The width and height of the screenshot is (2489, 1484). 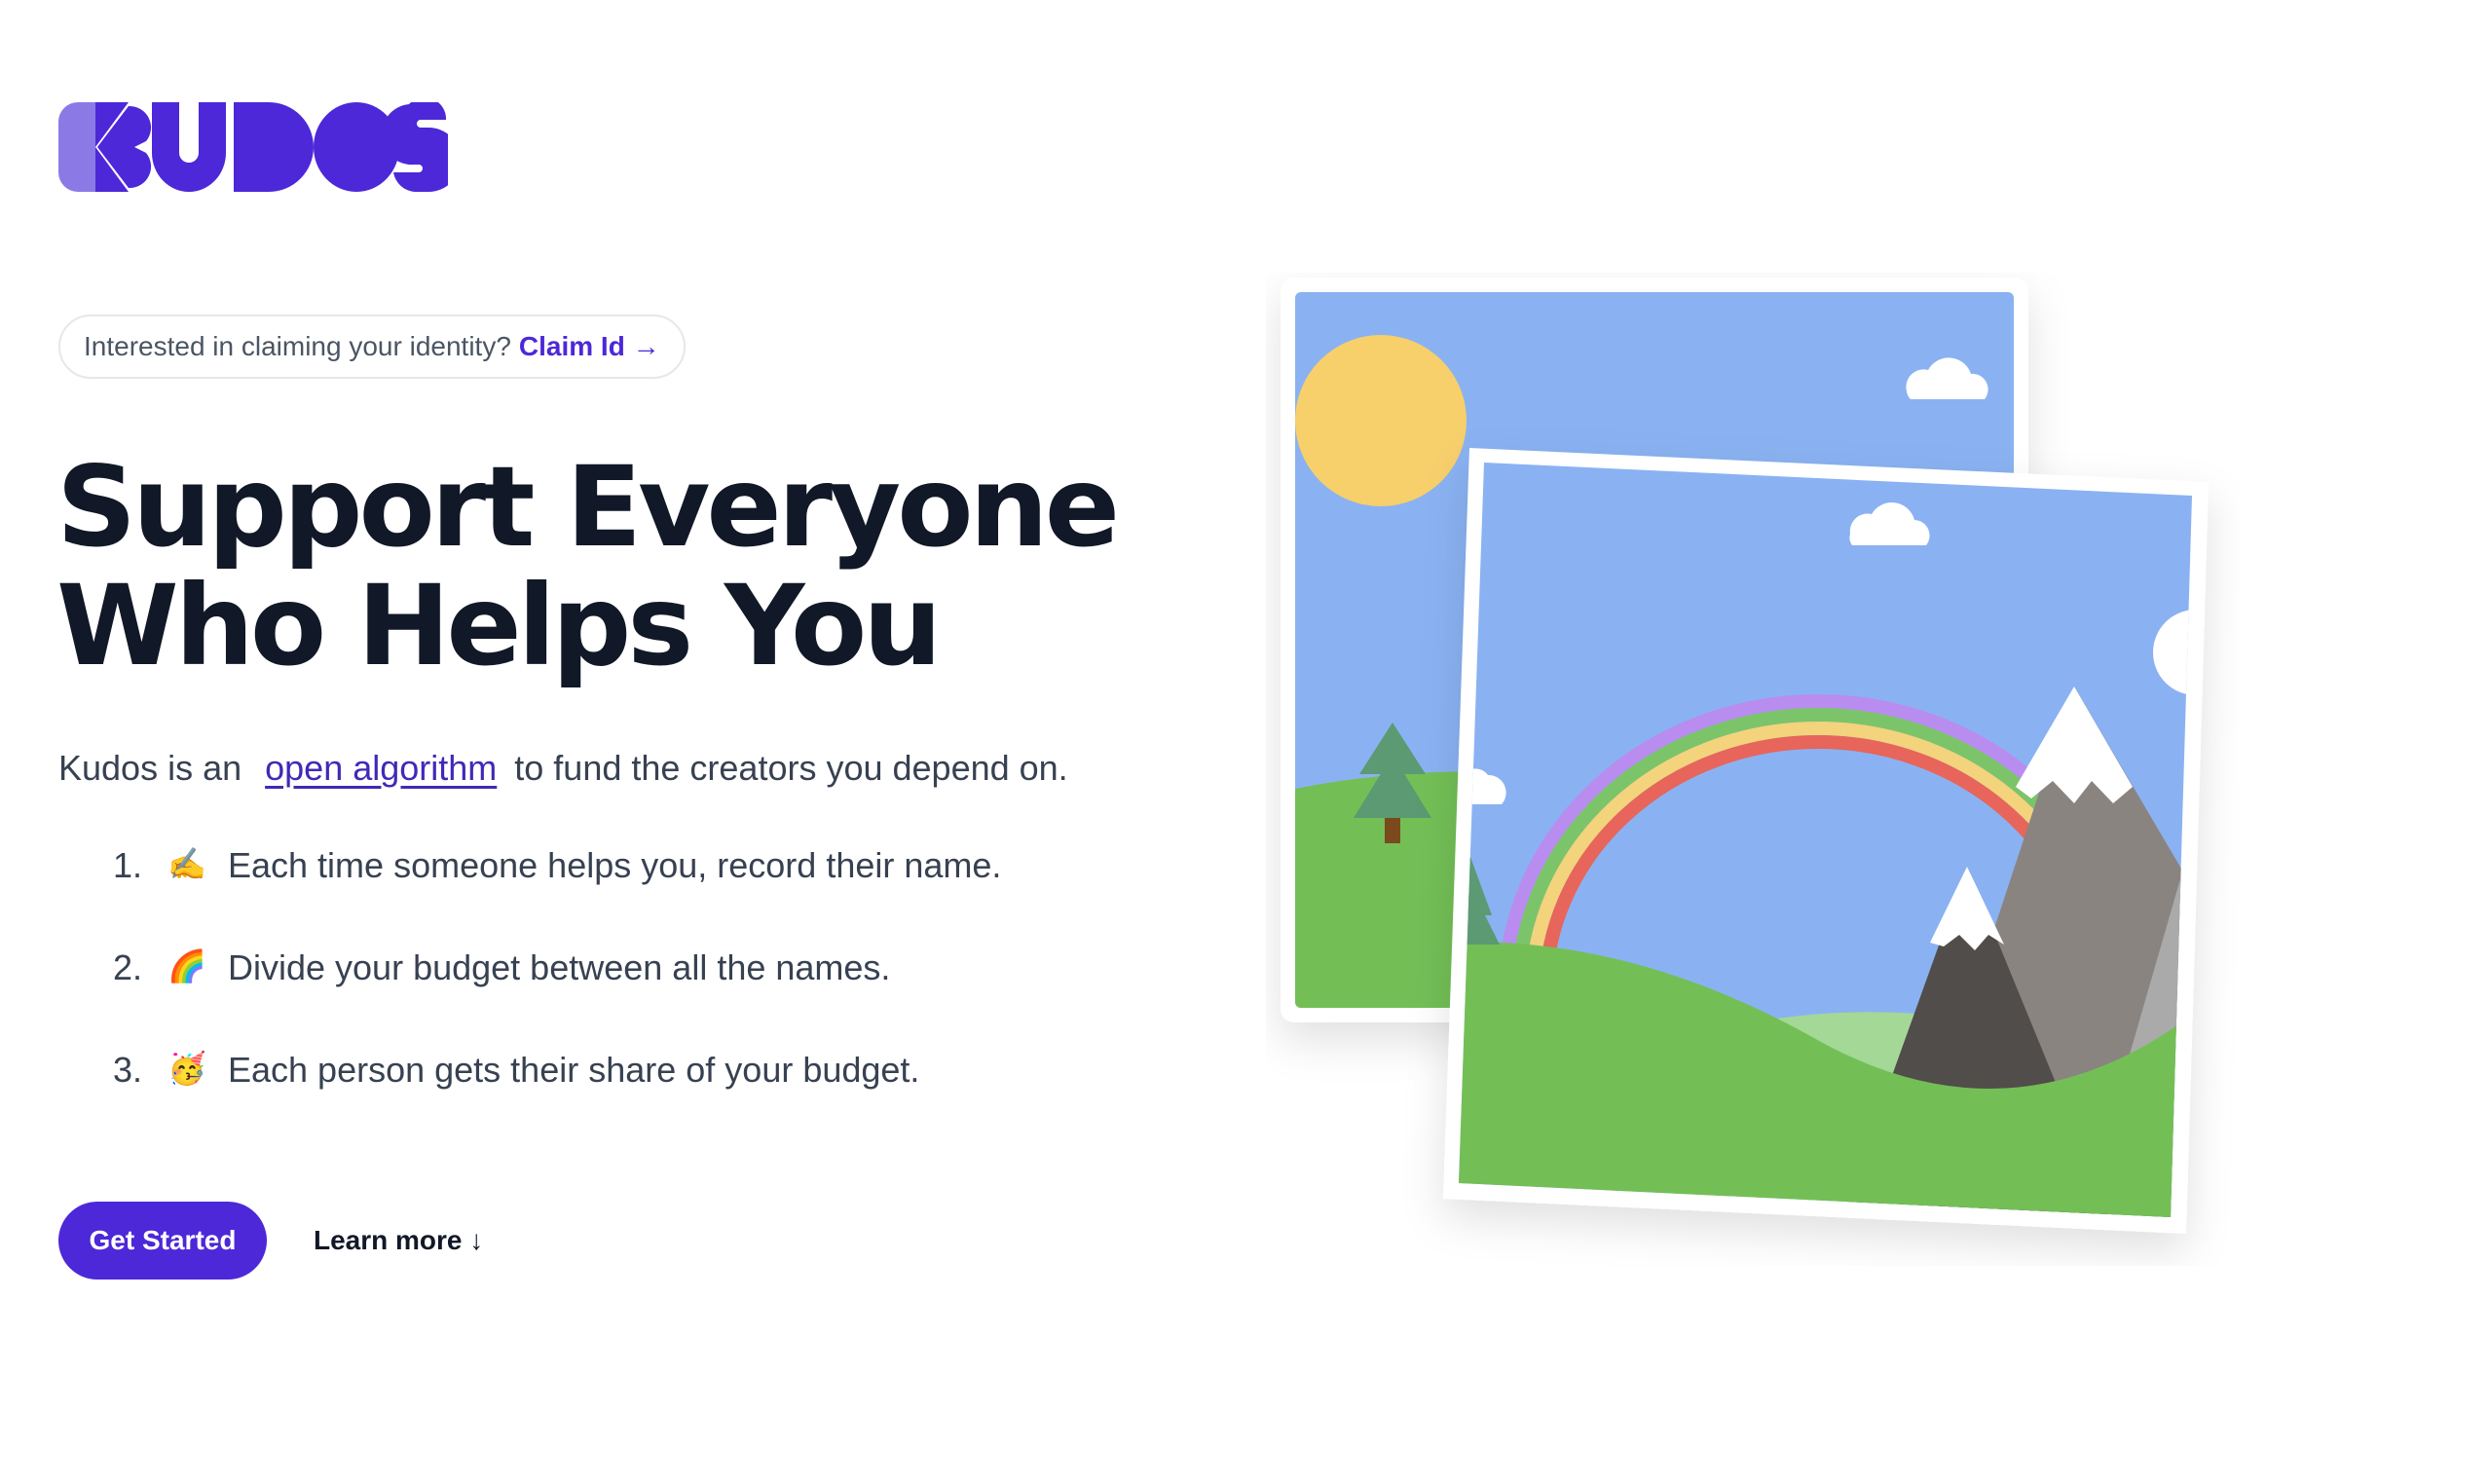 I want to click on arrow-right-icon: →, so click(x=646, y=346).